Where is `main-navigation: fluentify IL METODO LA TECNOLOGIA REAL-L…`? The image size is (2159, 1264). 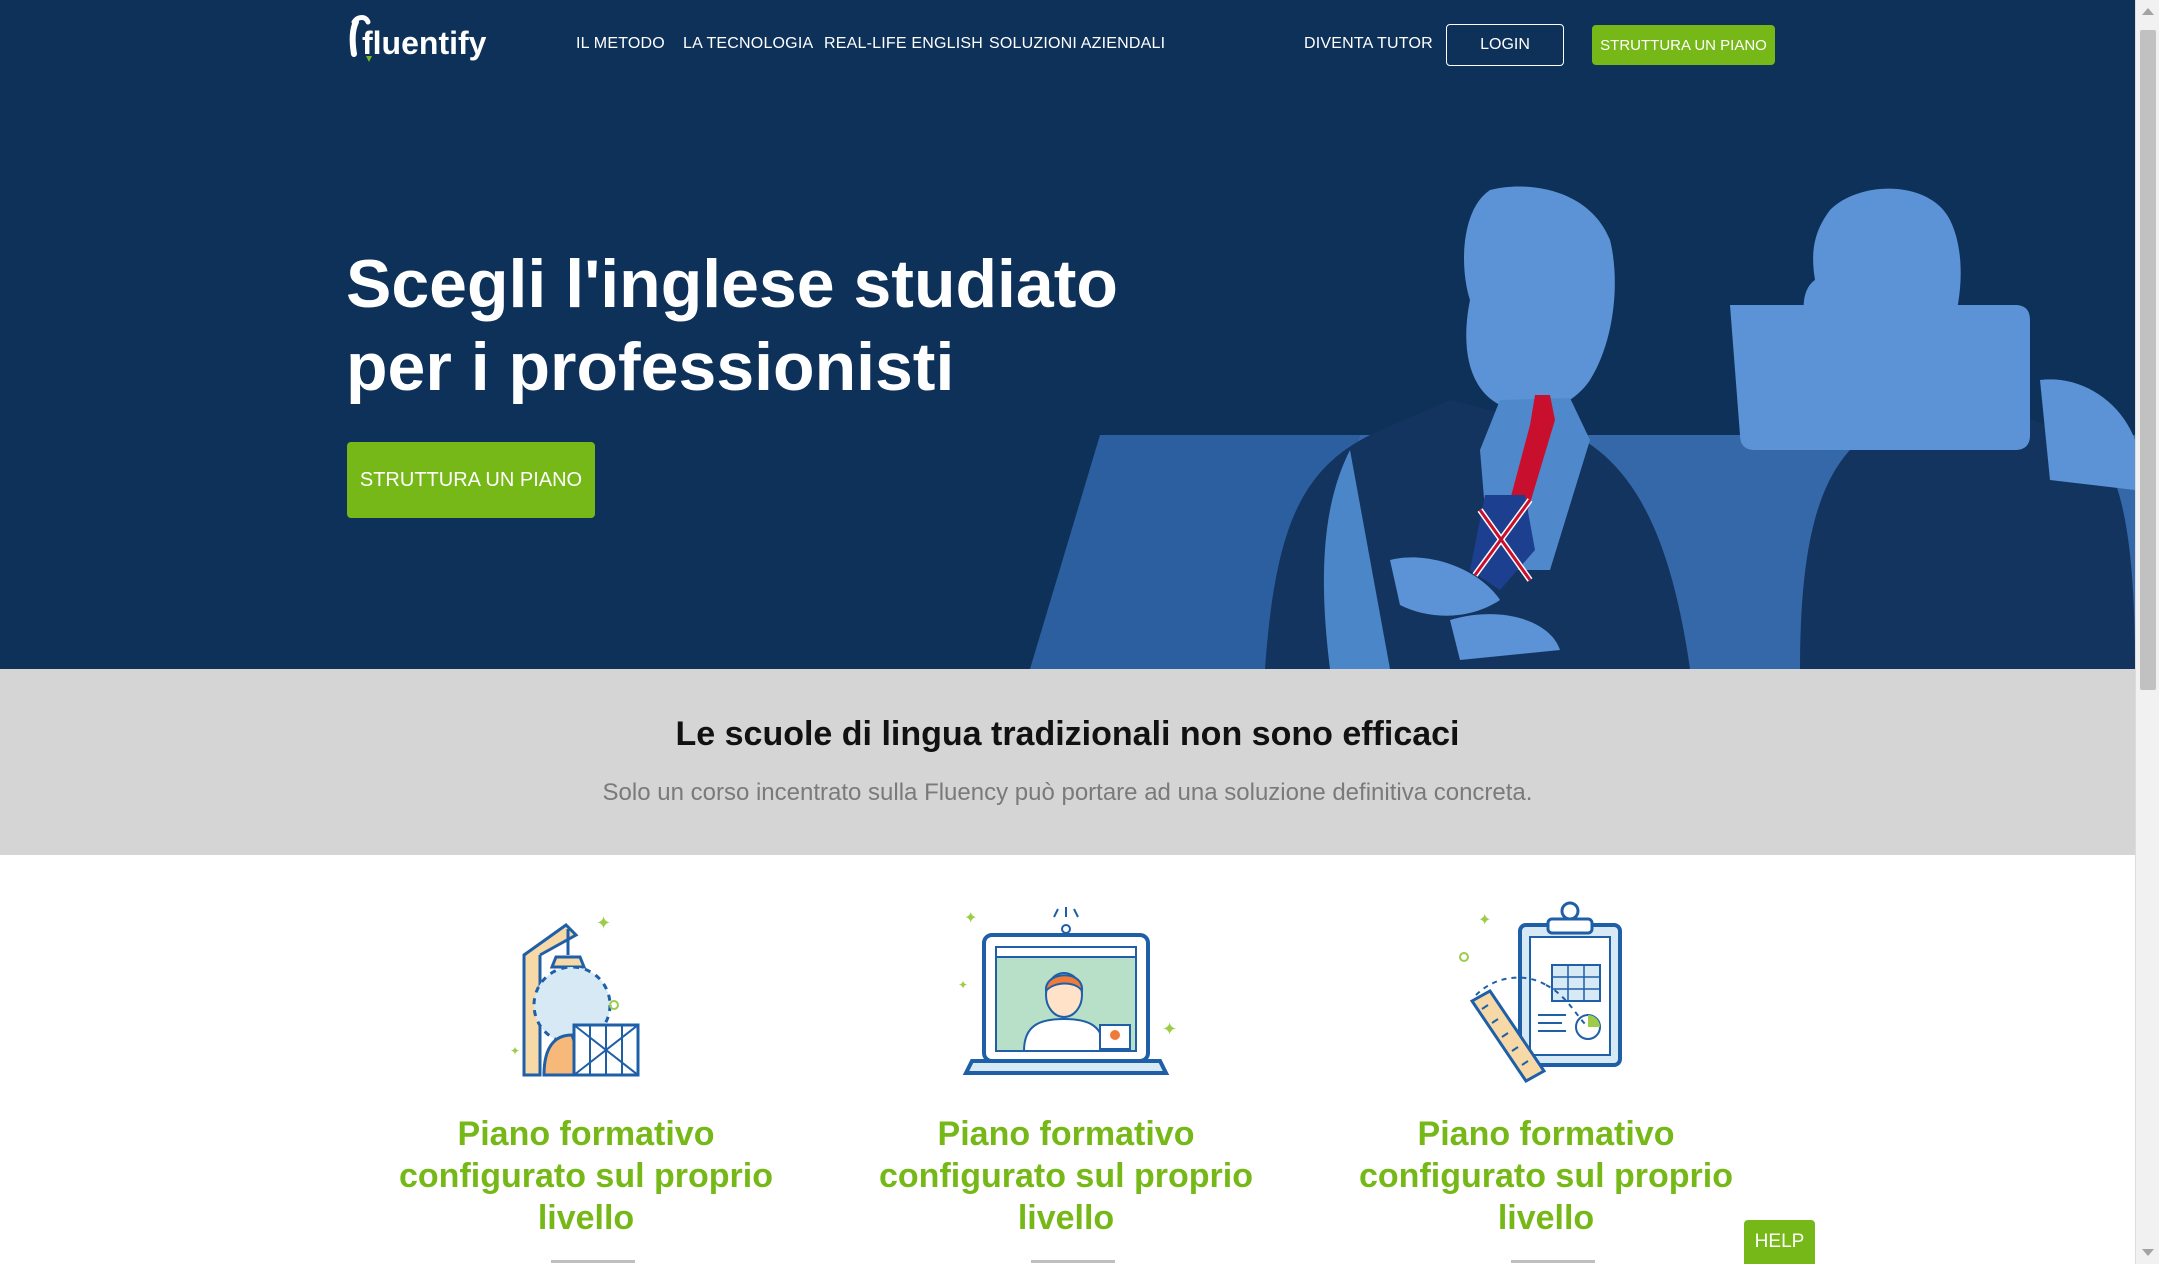 main-navigation: fluentify IL METODO LA TECNOLOGIA REAL-L… is located at coordinates (1067, 45).